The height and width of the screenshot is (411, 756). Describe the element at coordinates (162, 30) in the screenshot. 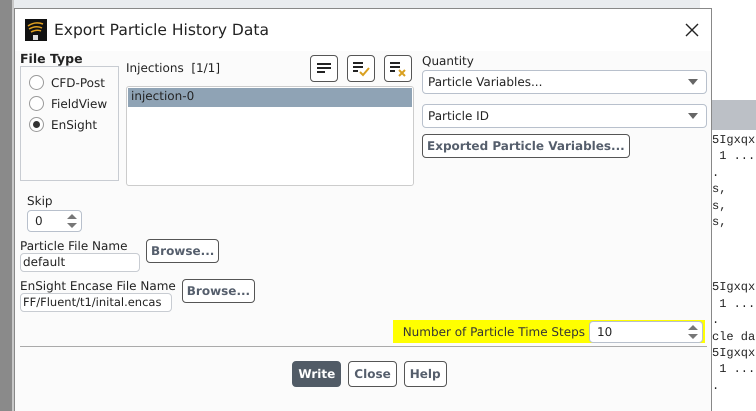

I see `window-title: Export Particle History Data` at that location.